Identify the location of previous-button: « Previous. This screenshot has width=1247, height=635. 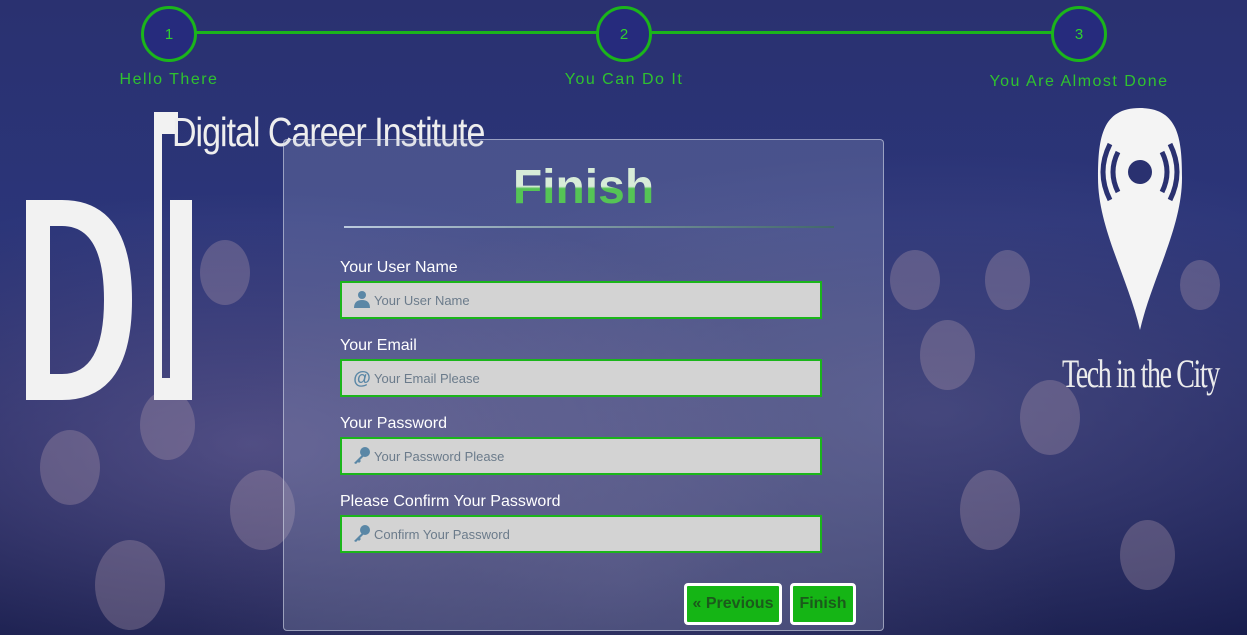
(733, 604).